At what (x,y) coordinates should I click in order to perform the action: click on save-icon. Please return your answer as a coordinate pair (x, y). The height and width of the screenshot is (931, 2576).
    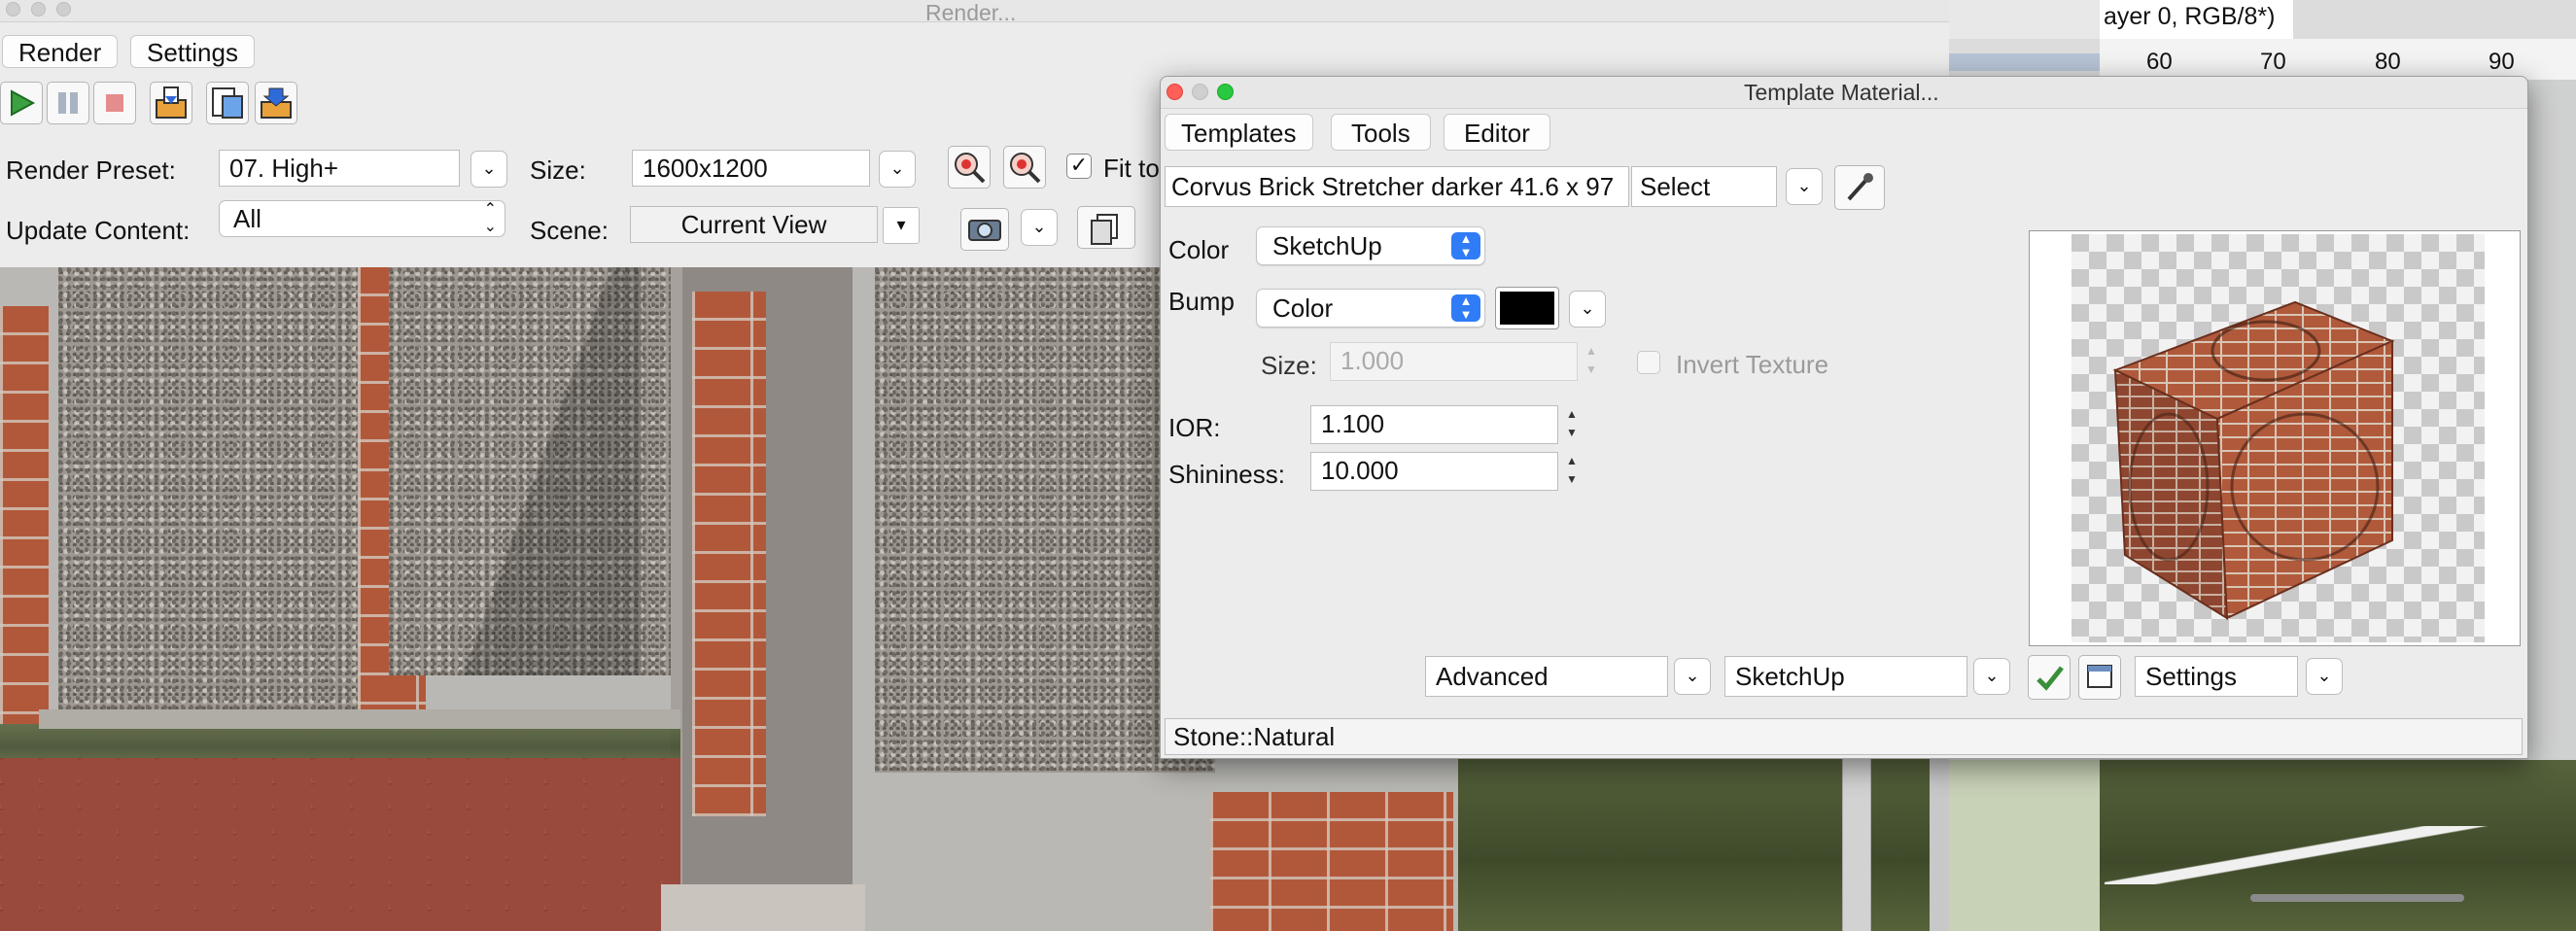
    Looking at the image, I should click on (276, 103).